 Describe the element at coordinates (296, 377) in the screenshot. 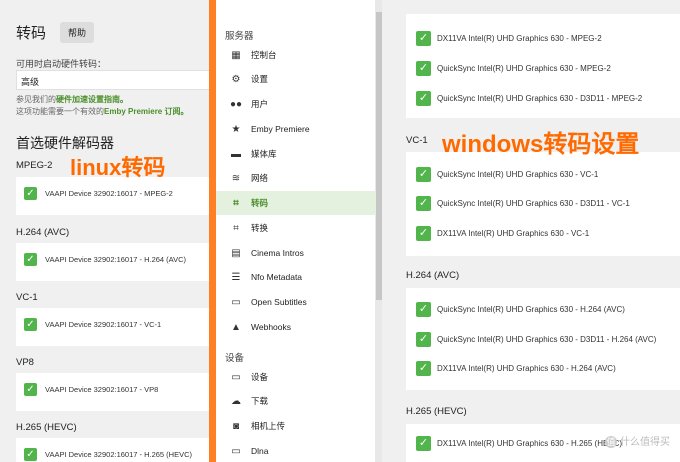

I see `sidebar-item-devices: ▭ 设备` at that location.